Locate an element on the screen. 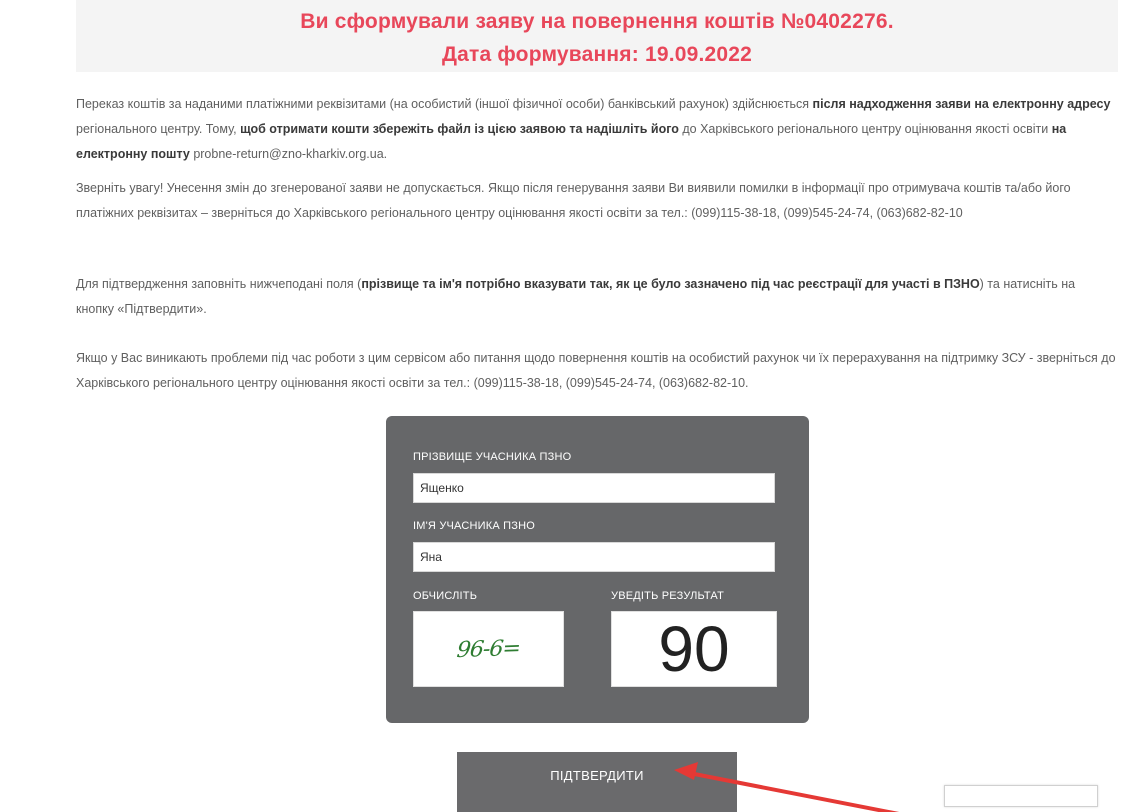 The height and width of the screenshot is (812, 1121). captcha-text: 96-6= is located at coordinates (488, 649).